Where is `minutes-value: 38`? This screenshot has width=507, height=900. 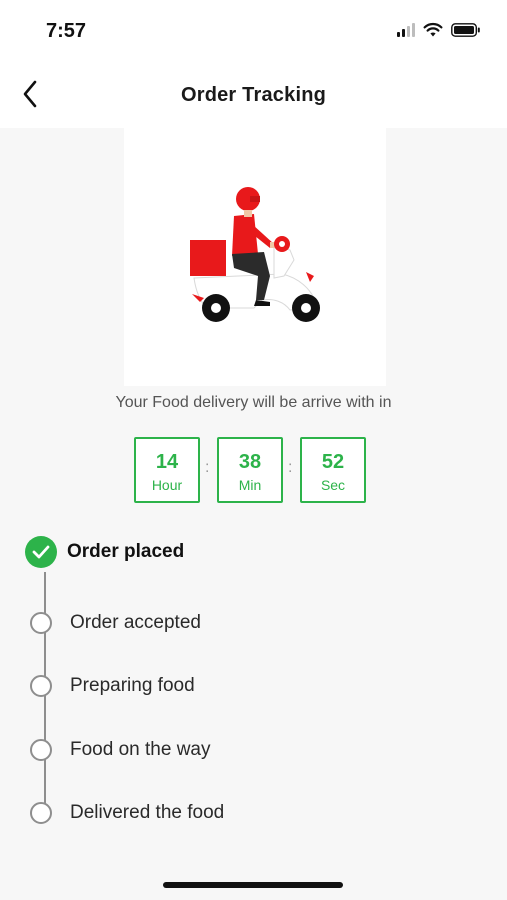 minutes-value: 38 is located at coordinates (250, 462).